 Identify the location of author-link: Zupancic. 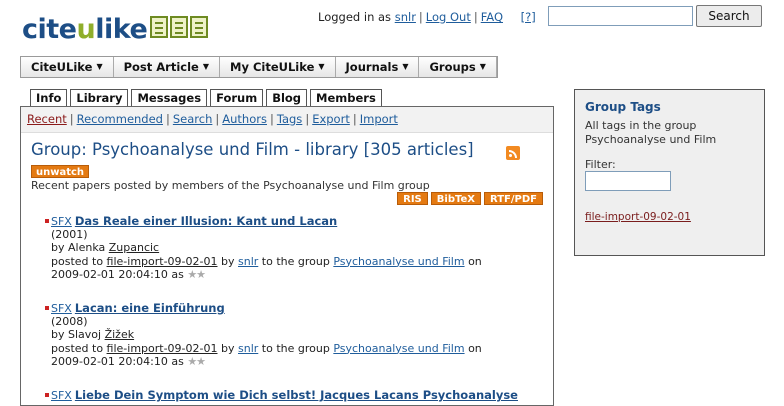
(134, 247).